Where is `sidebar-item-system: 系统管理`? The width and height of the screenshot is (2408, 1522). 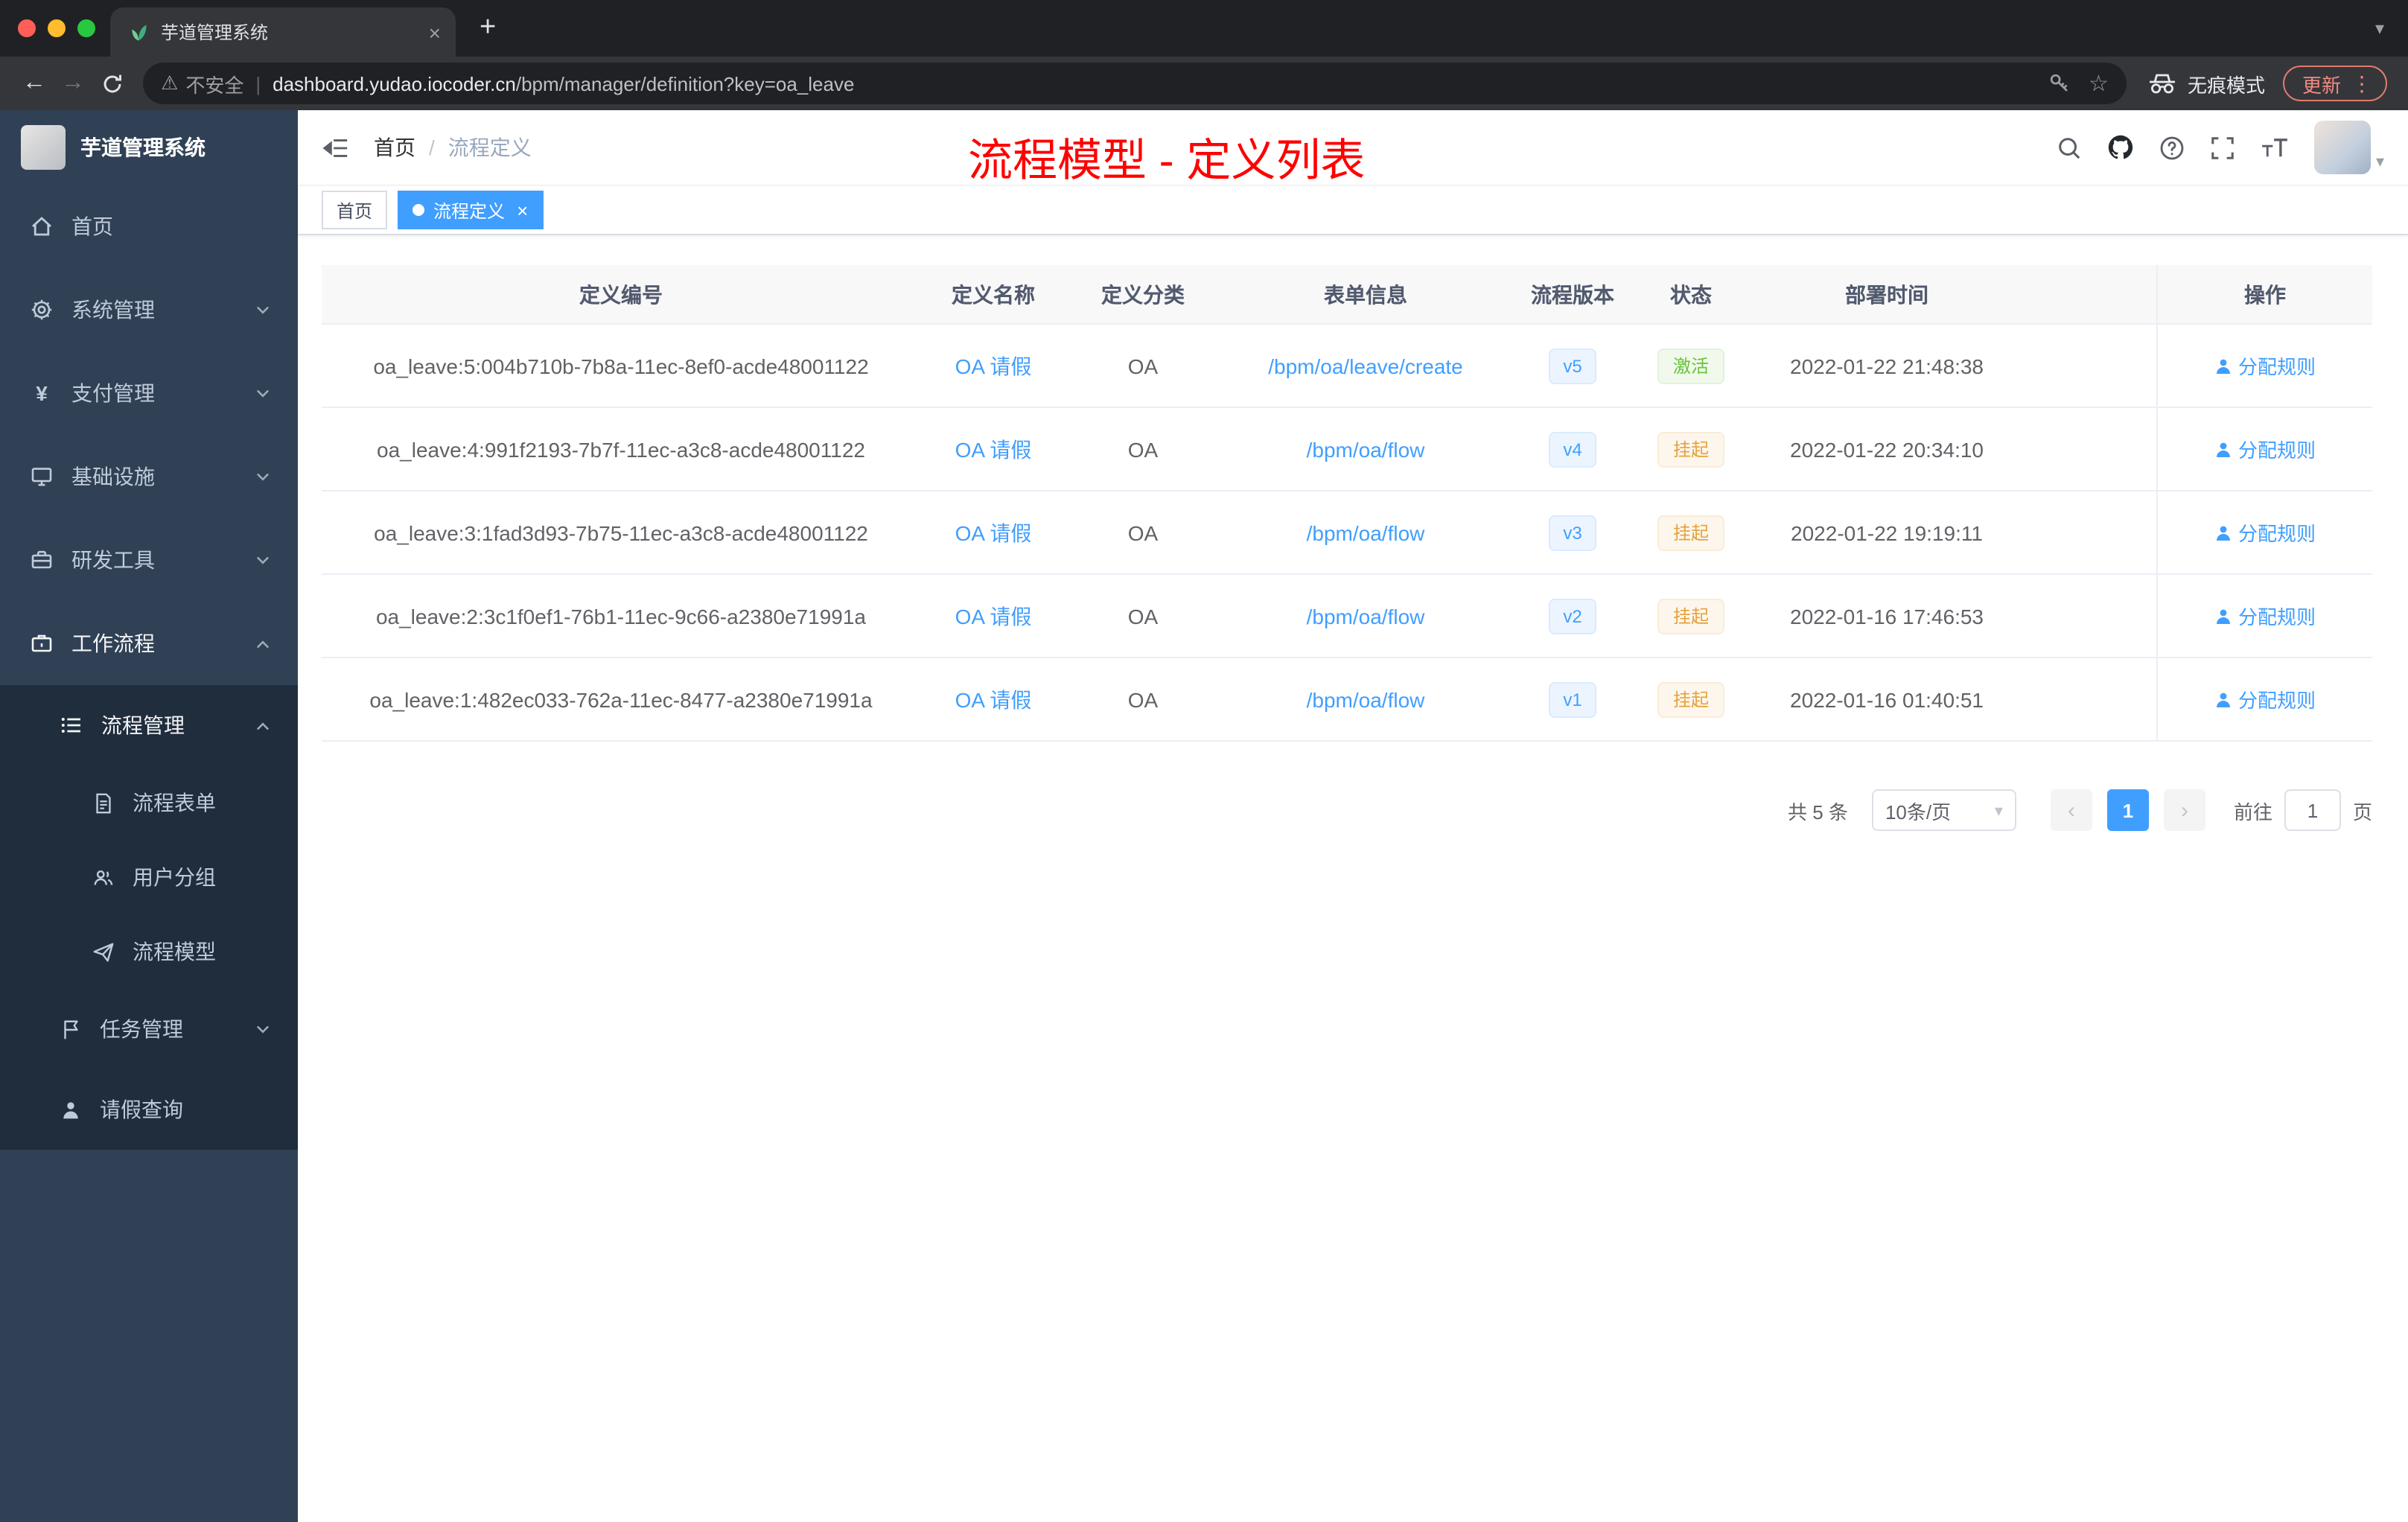
sidebar-item-system: 系统管理 is located at coordinates (149, 309).